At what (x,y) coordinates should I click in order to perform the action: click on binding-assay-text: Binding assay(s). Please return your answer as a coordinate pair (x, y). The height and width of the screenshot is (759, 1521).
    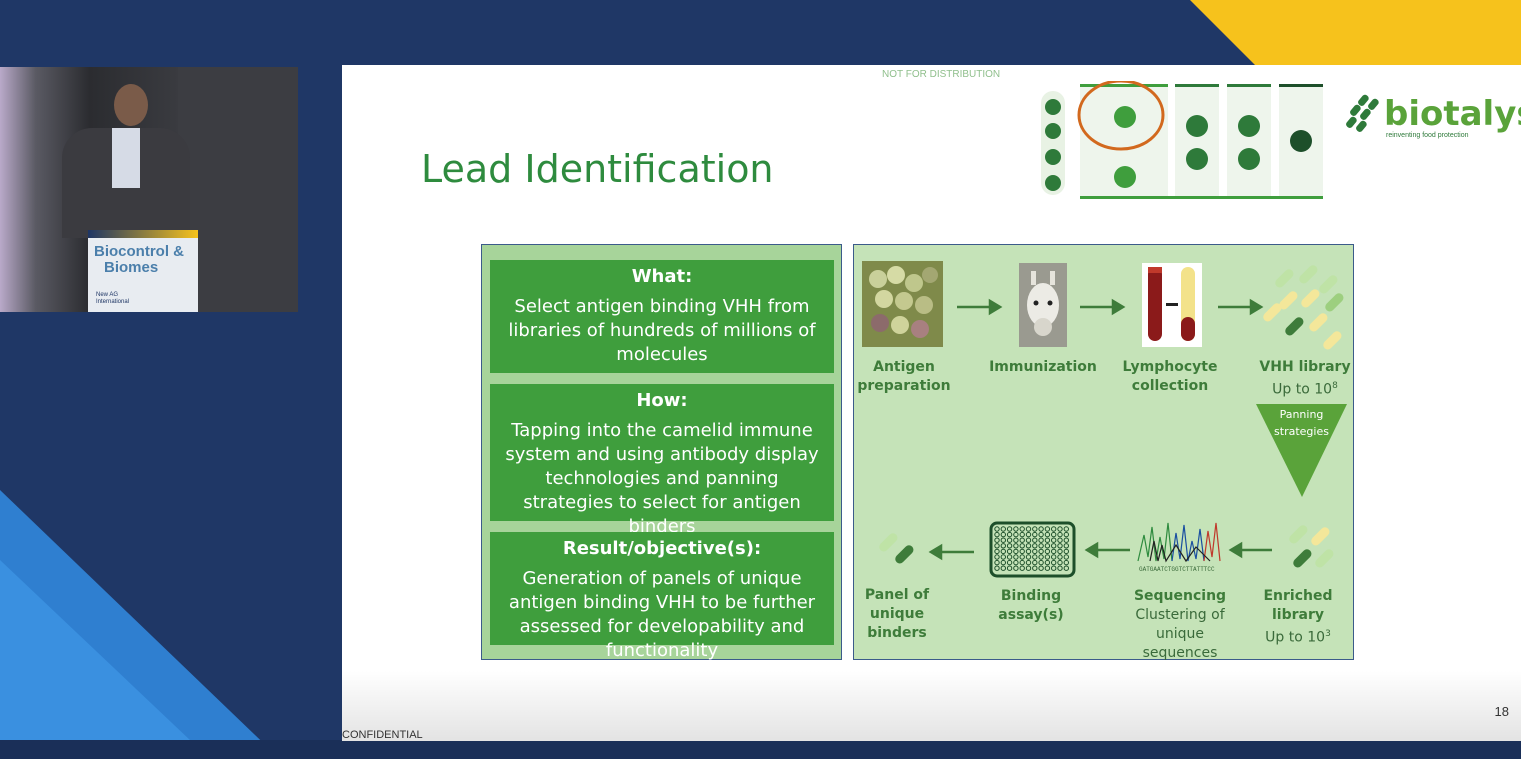
    Looking at the image, I should click on (1031, 605).